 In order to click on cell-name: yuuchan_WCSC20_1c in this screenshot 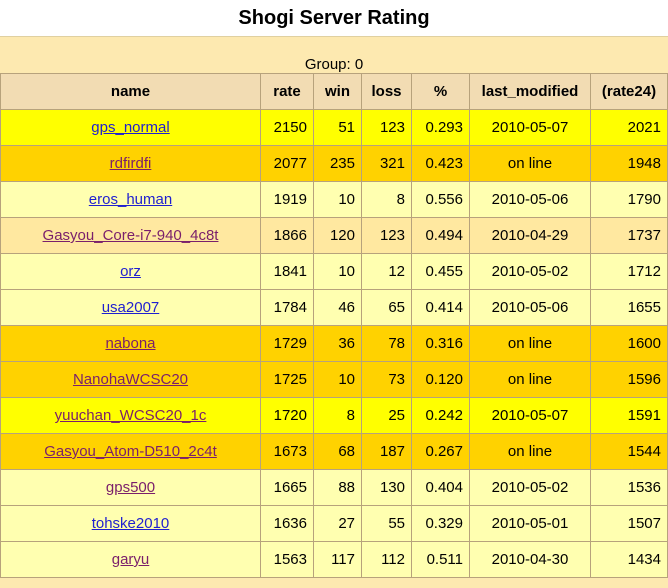, I will do `click(130, 415)`.